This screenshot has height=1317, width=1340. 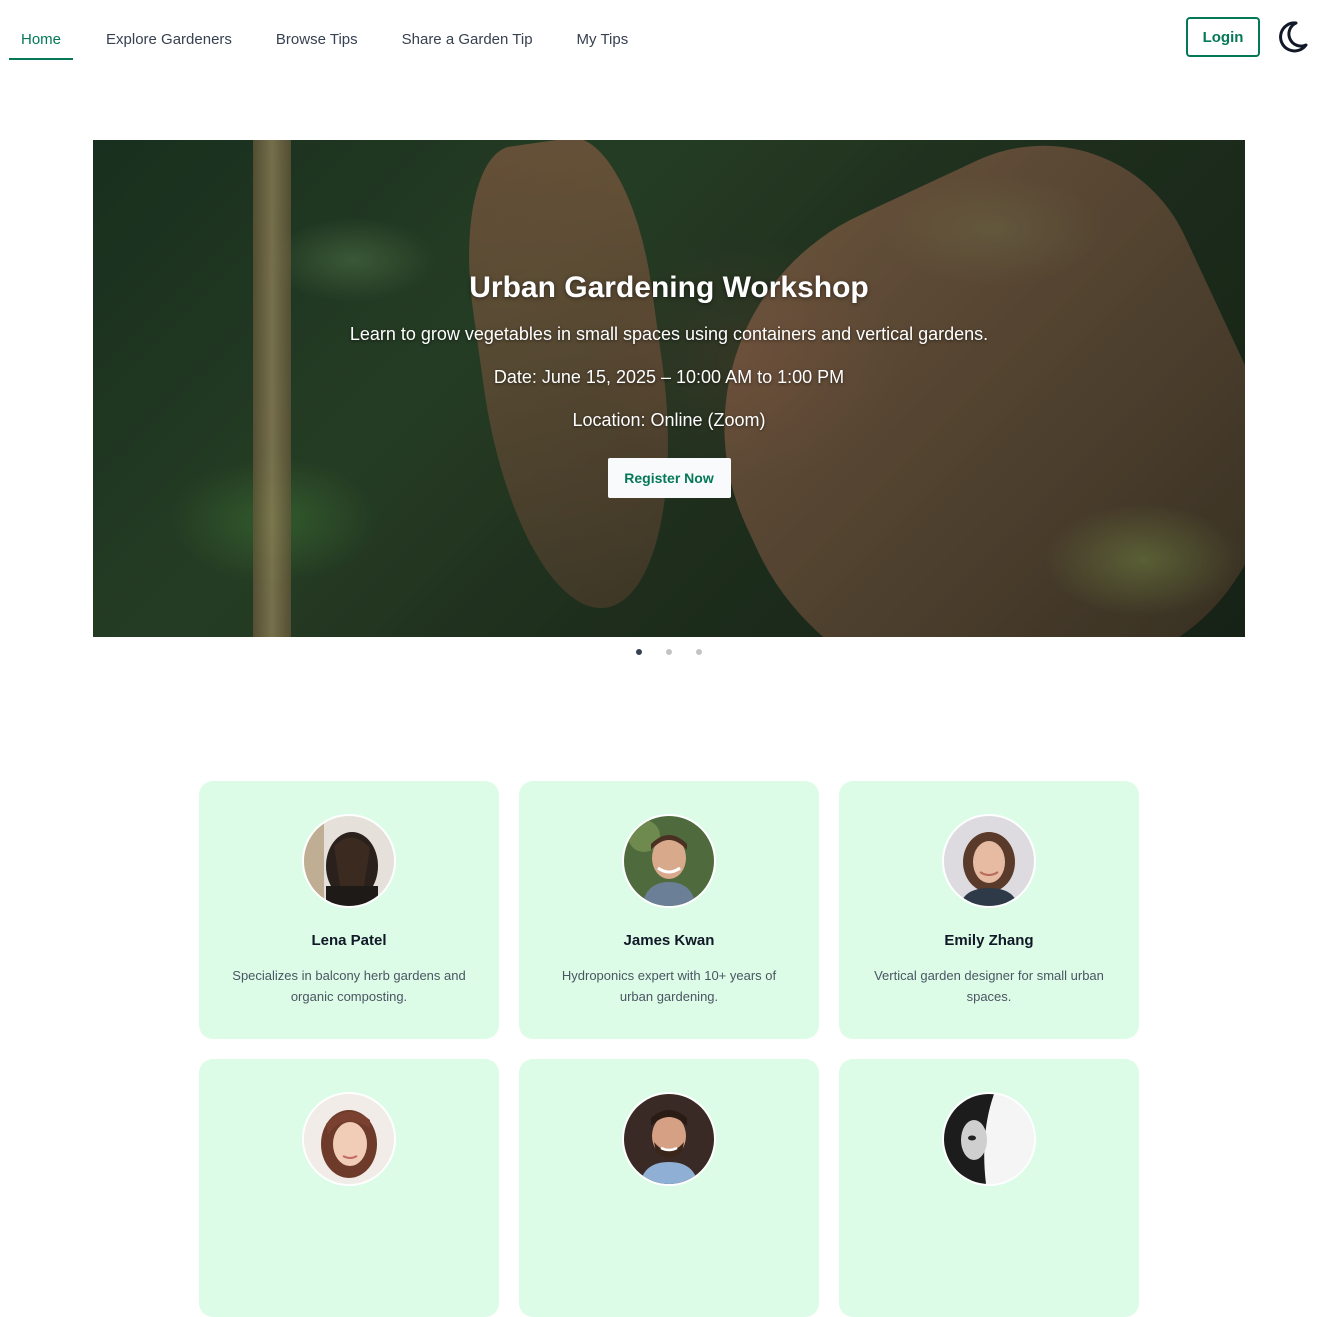 What do you see at coordinates (1223, 37) in the screenshot?
I see `login-button: Login` at bounding box center [1223, 37].